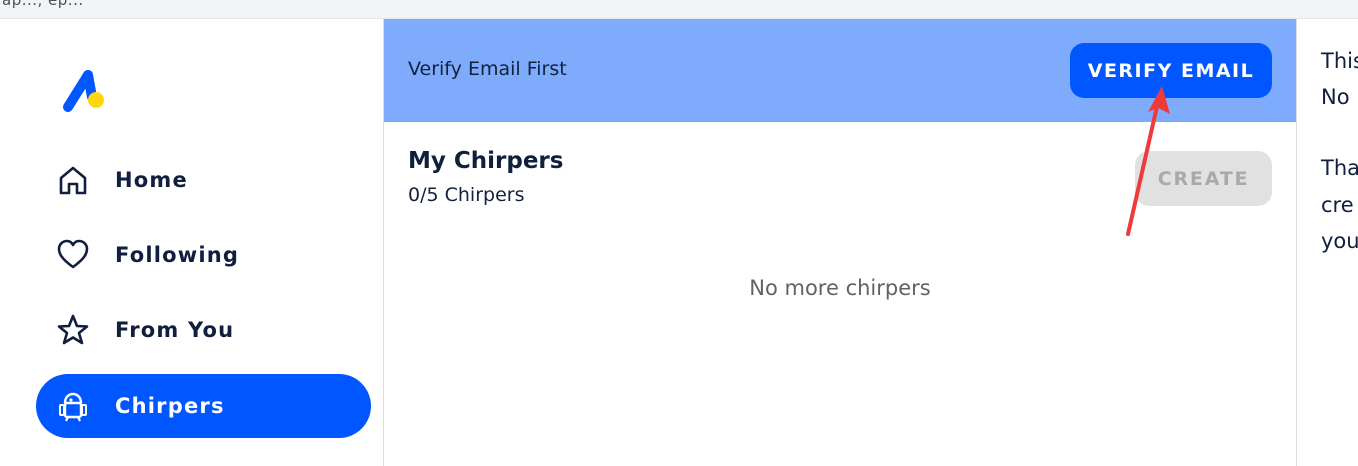 The height and width of the screenshot is (466, 1358). Describe the element at coordinates (170, 406) in the screenshot. I see `sidebar-item-label: Chirpers` at that location.